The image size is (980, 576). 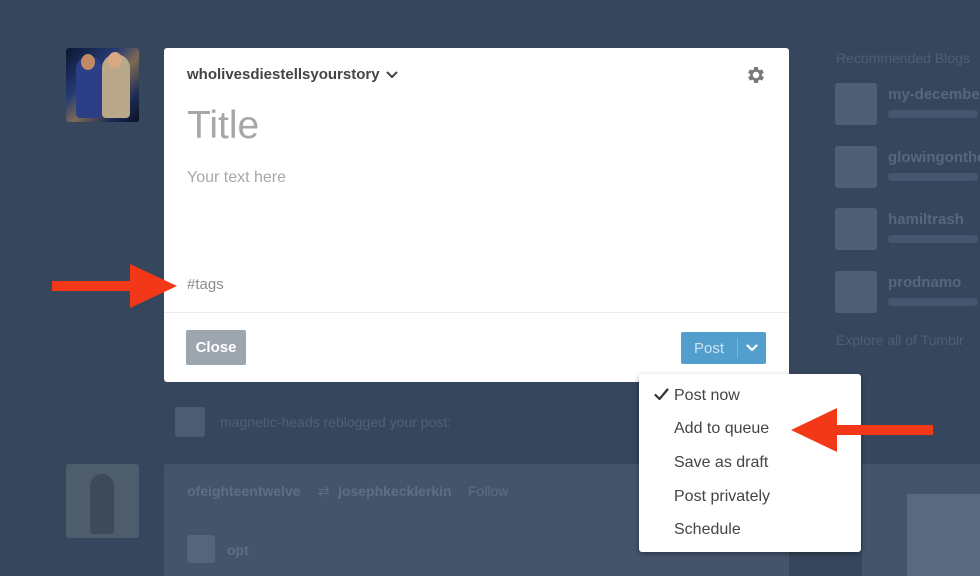 I want to click on reblogged-from-name: josephkecklerkin, so click(x=395, y=491).